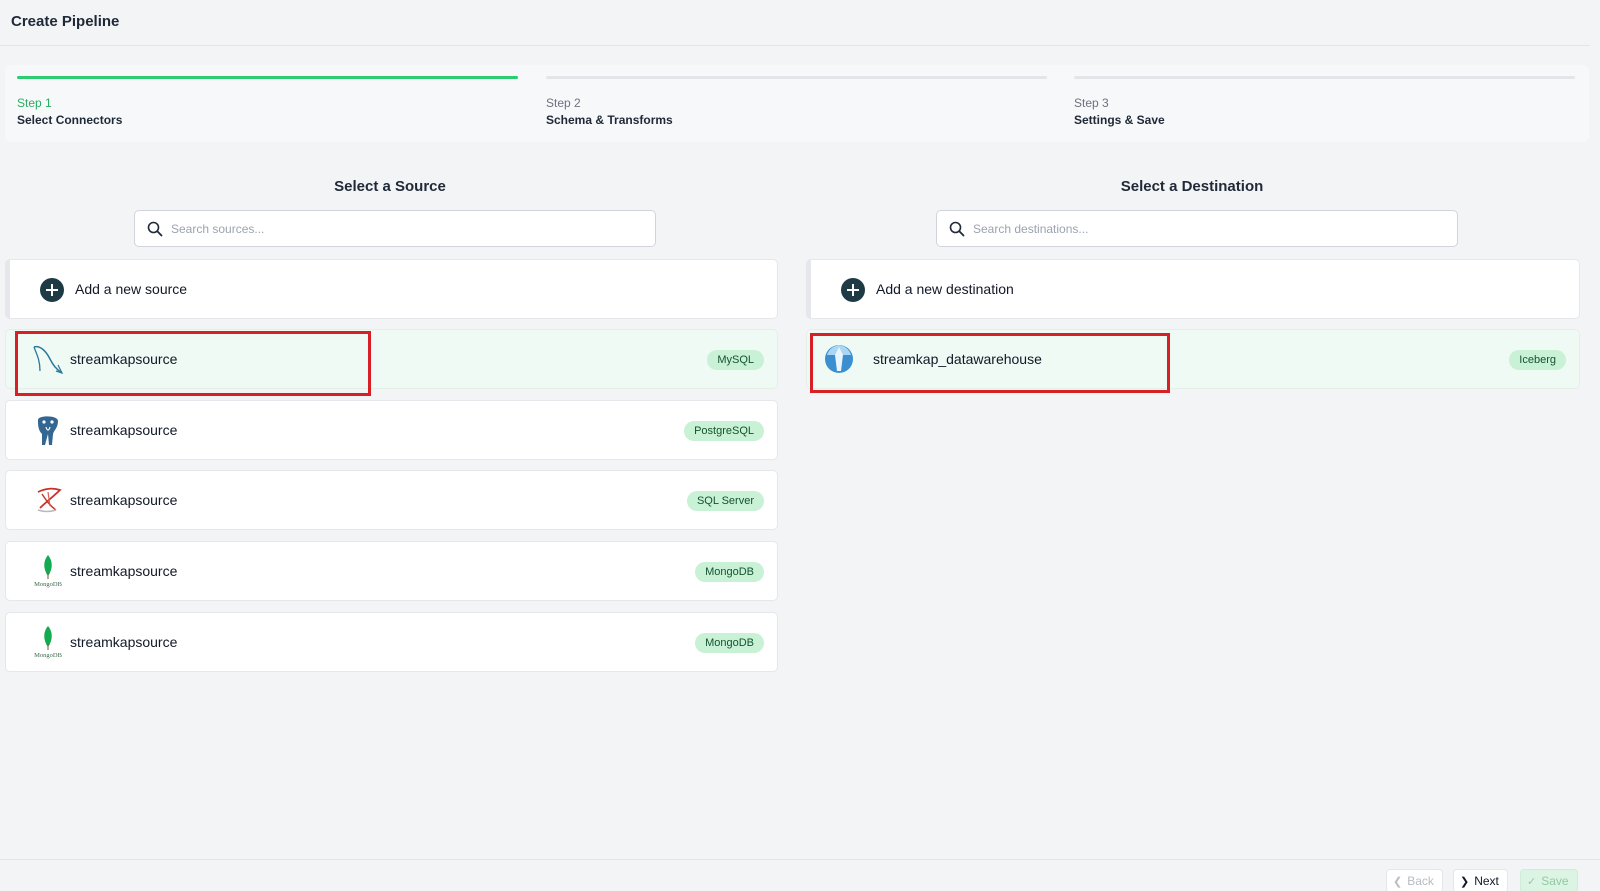 This screenshot has height=891, width=1600. I want to click on destination-search, so click(1197, 228).